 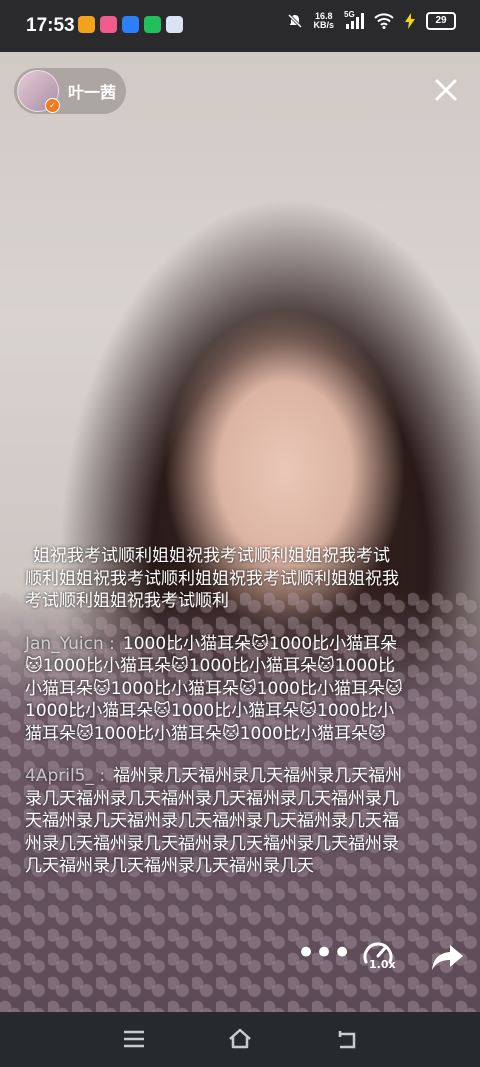 I want to click on menu-button, so click(x=134, y=1039).